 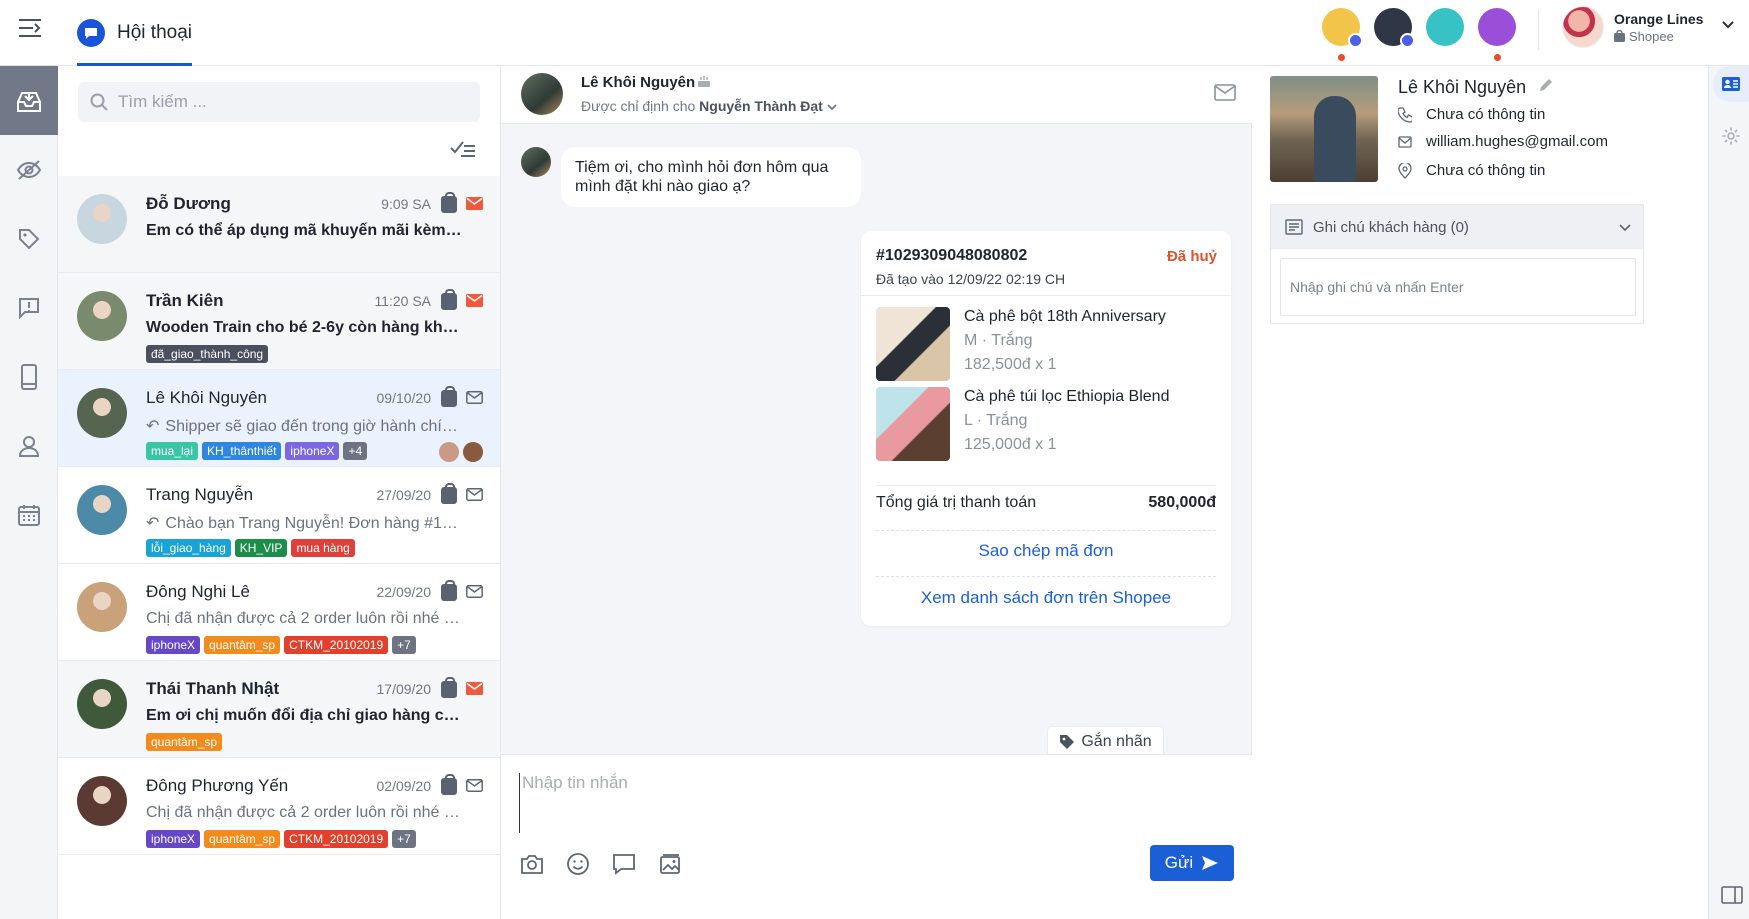 I want to click on conversation-tags: đã_giao_thành_công, so click(x=207, y=354).